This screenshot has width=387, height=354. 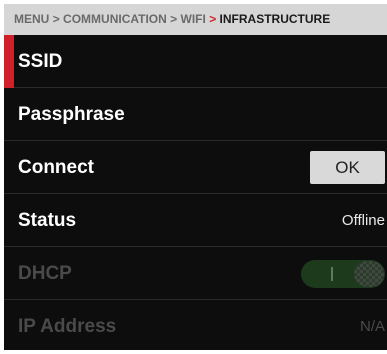 I want to click on menu-row-label: Status, so click(x=47, y=220).